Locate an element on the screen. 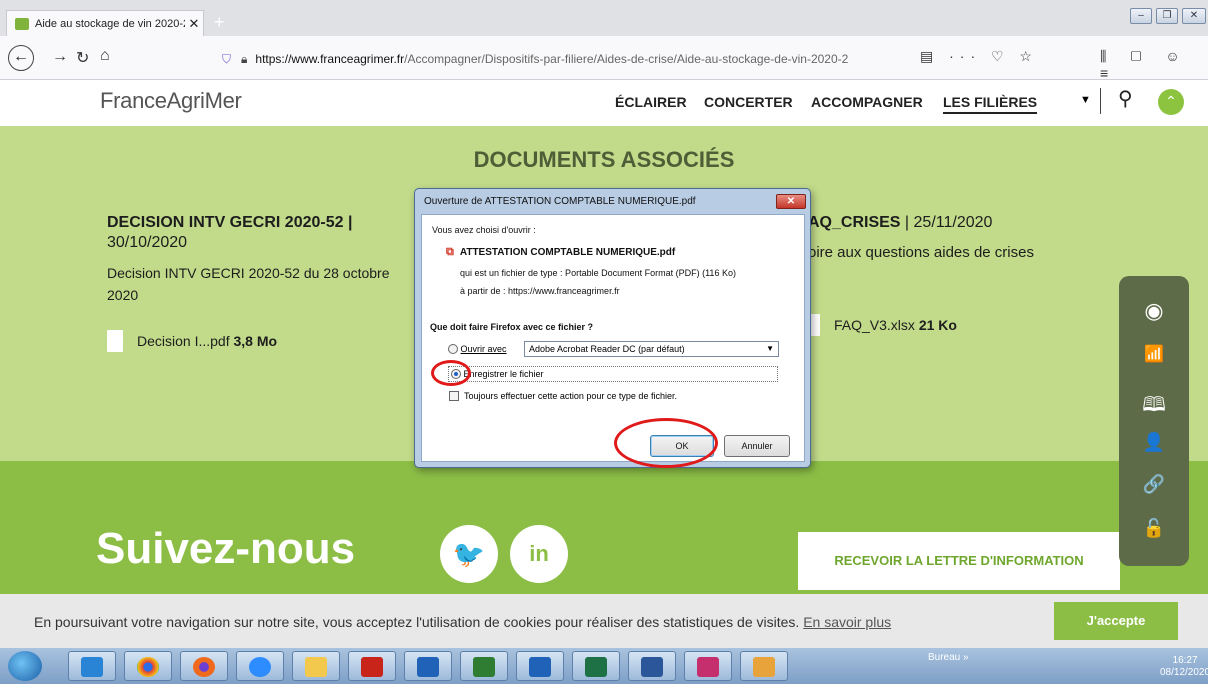  user-icon: 👤 is located at coordinates (1154, 442).